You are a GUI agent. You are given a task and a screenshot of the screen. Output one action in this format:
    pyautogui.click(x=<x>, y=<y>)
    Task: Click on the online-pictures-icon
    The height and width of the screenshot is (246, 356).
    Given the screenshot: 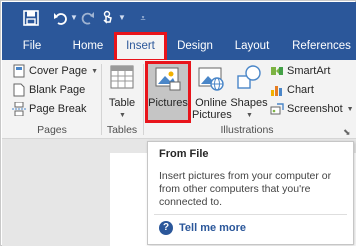 What is the action you would take?
    pyautogui.click(x=211, y=79)
    